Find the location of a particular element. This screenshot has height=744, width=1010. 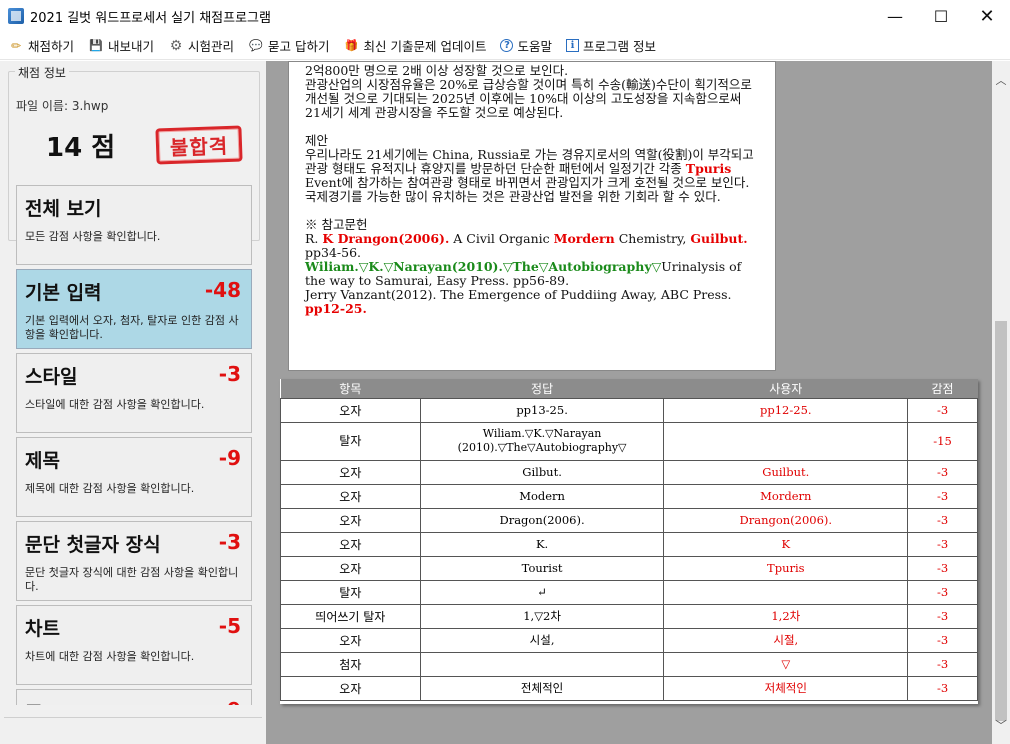

menu-about: ℹ 프로그램 정보 is located at coordinates (611, 46).